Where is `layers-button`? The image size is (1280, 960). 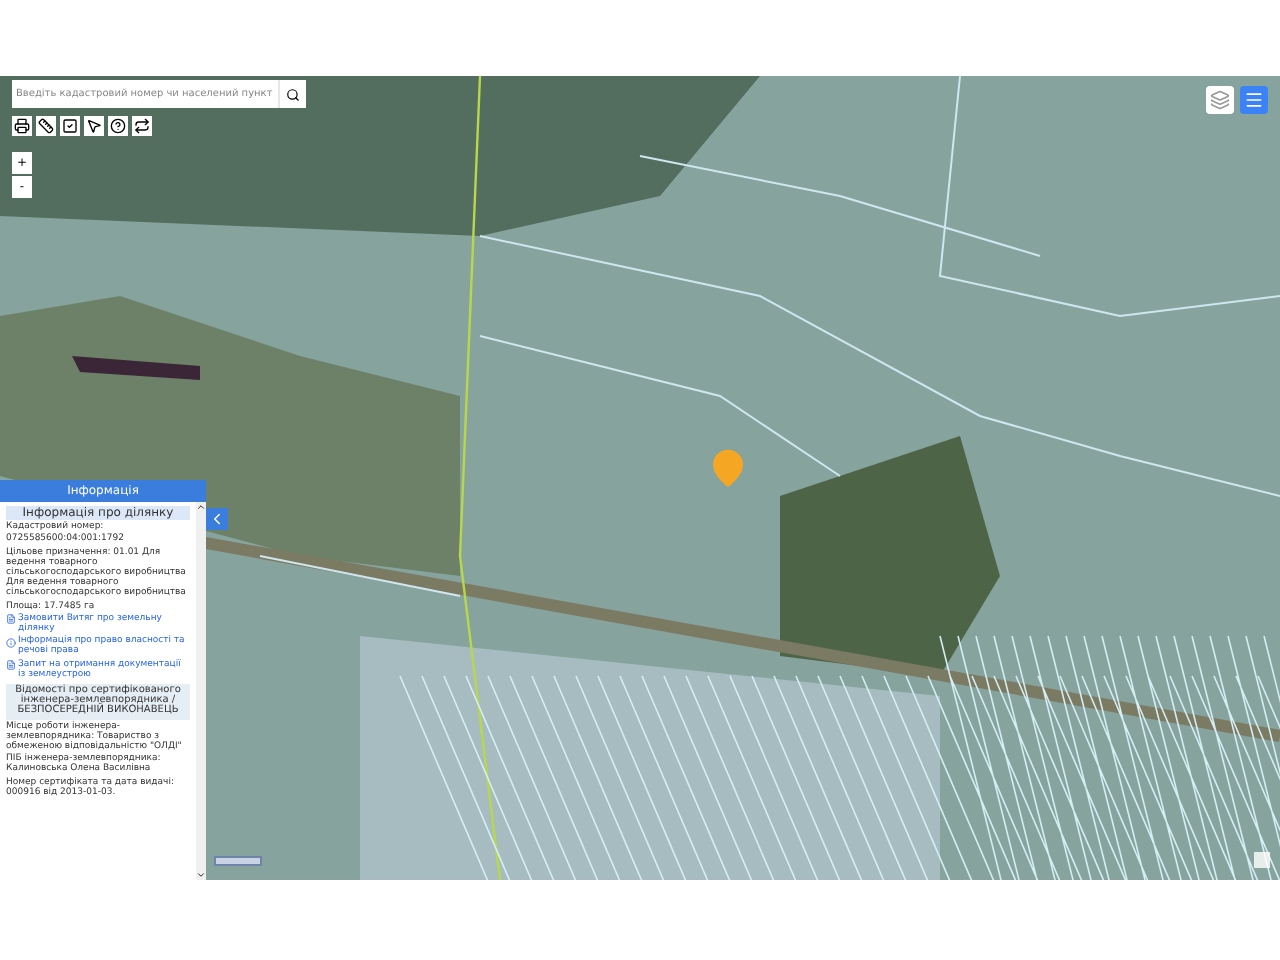
layers-button is located at coordinates (1220, 100).